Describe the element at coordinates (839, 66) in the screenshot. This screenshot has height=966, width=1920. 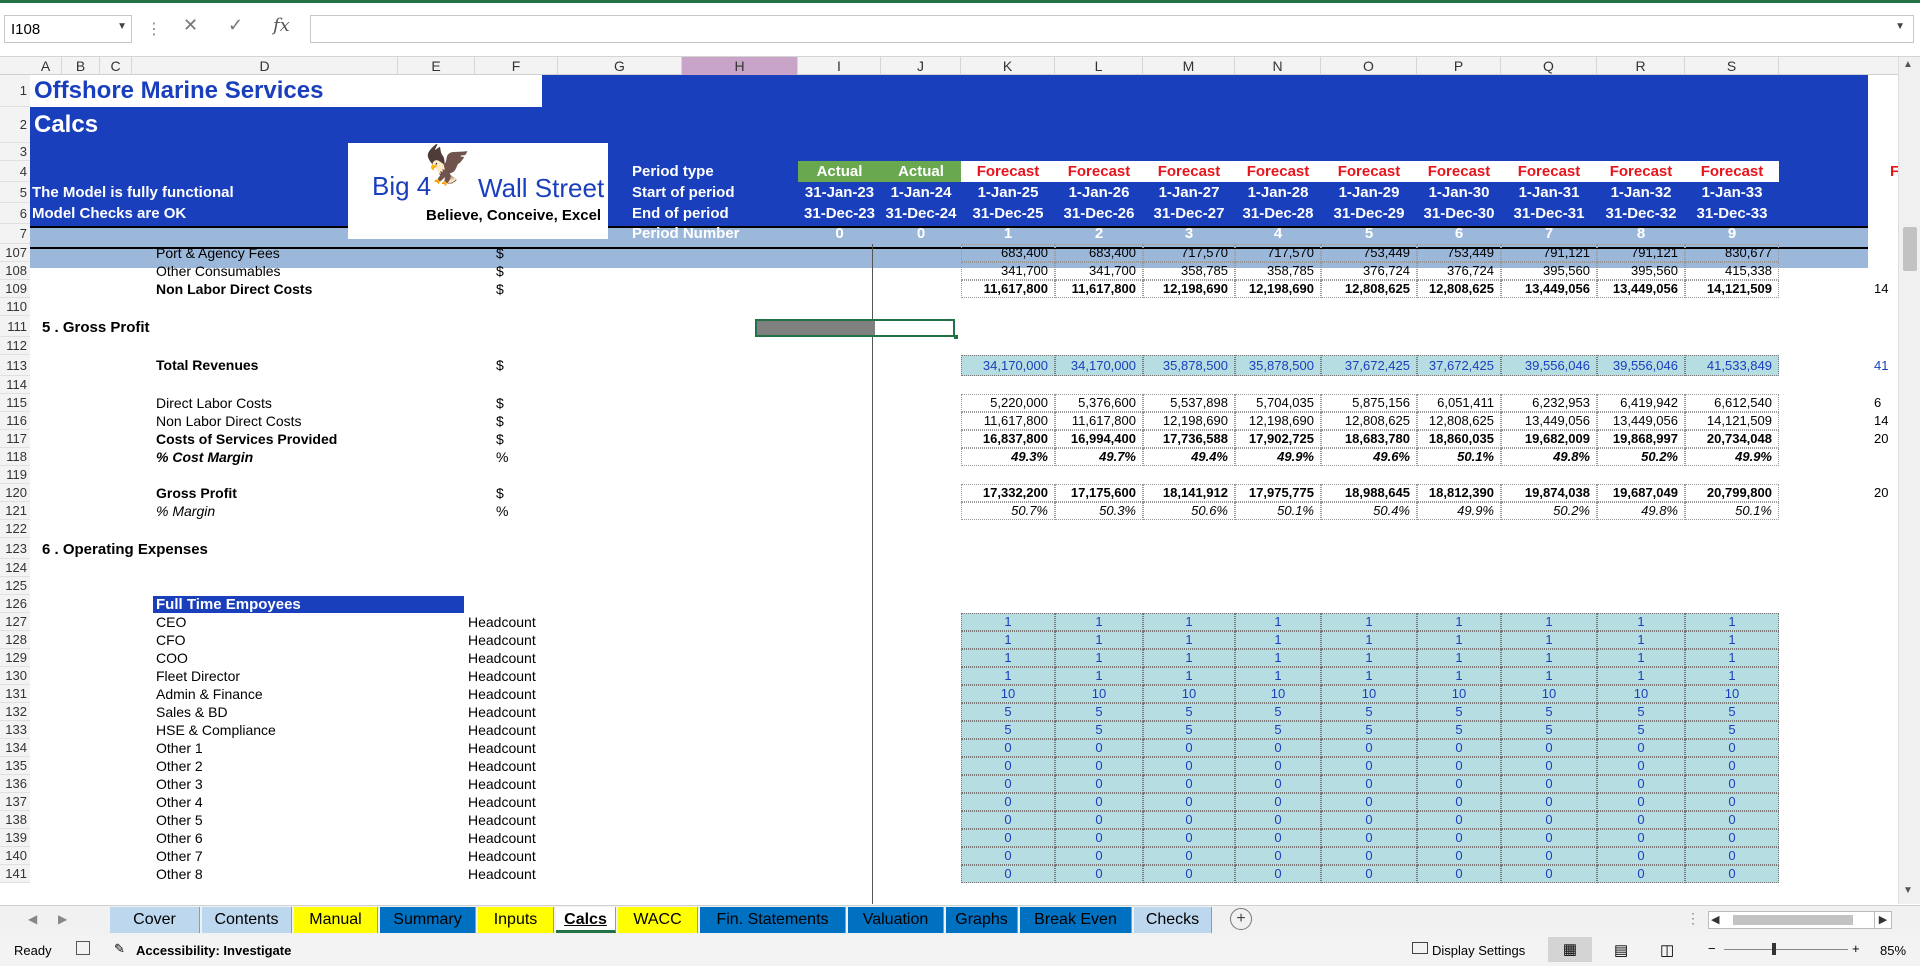
I see `column-header: I` at that location.